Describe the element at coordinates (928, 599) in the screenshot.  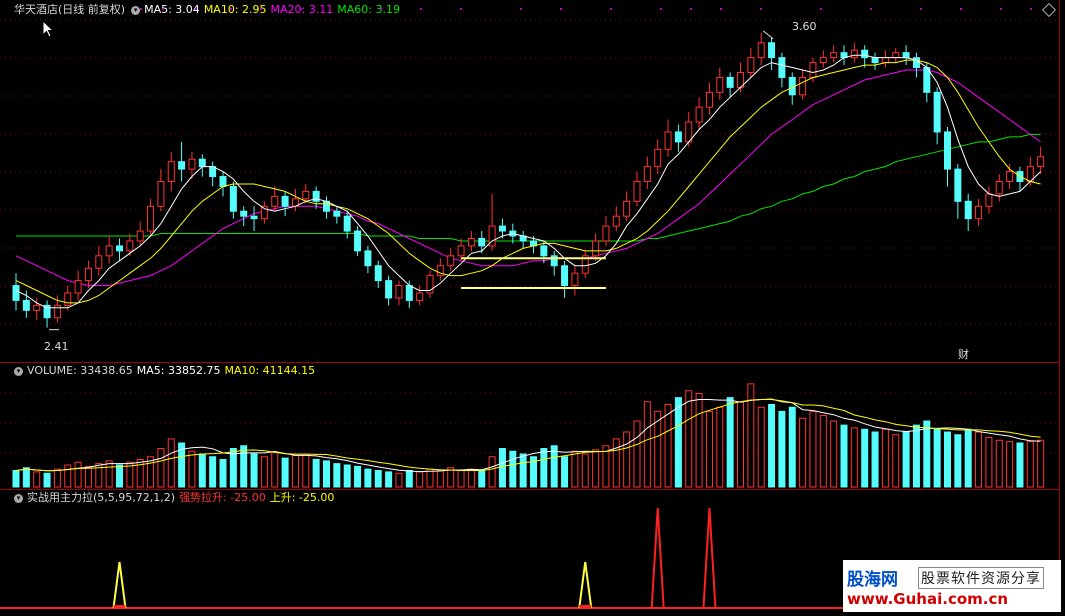
I see `watermark-url: www.Guhai.com.cn` at that location.